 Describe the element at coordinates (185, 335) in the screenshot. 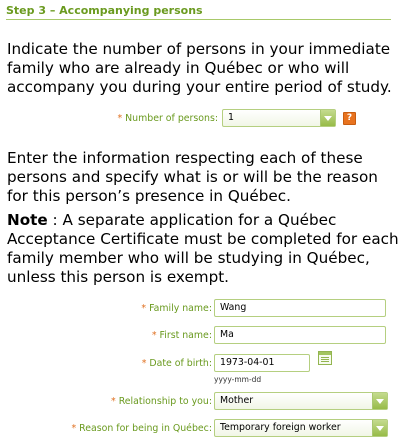

I see `first-name-label-text: First name:` at that location.